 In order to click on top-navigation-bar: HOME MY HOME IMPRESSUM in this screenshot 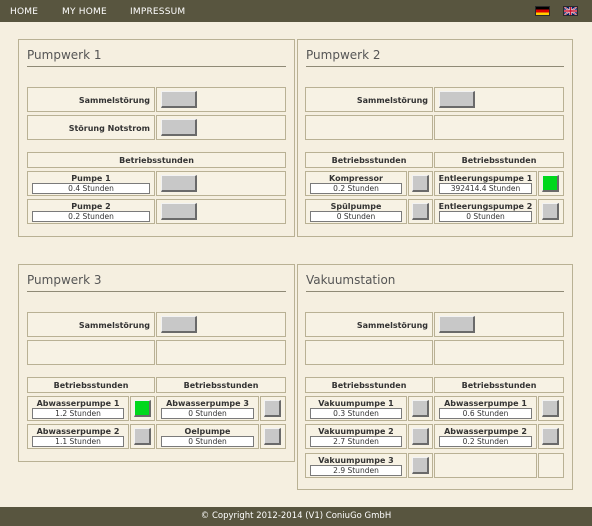, I will do `click(296, 11)`.